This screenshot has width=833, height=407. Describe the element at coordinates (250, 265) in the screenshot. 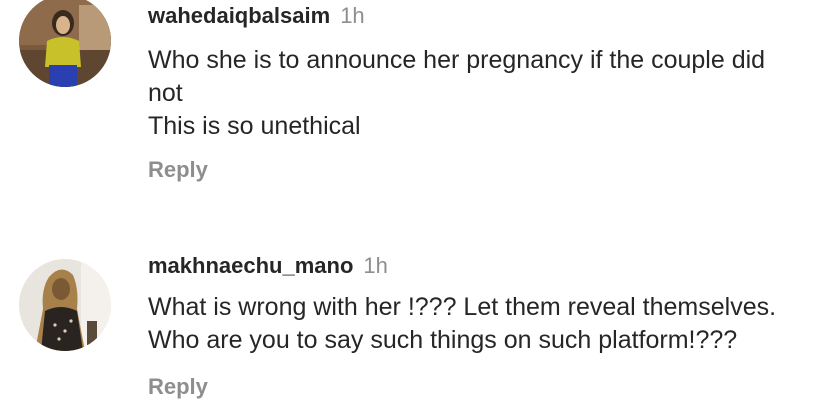

I see `username: makhnaechu_mano` at that location.